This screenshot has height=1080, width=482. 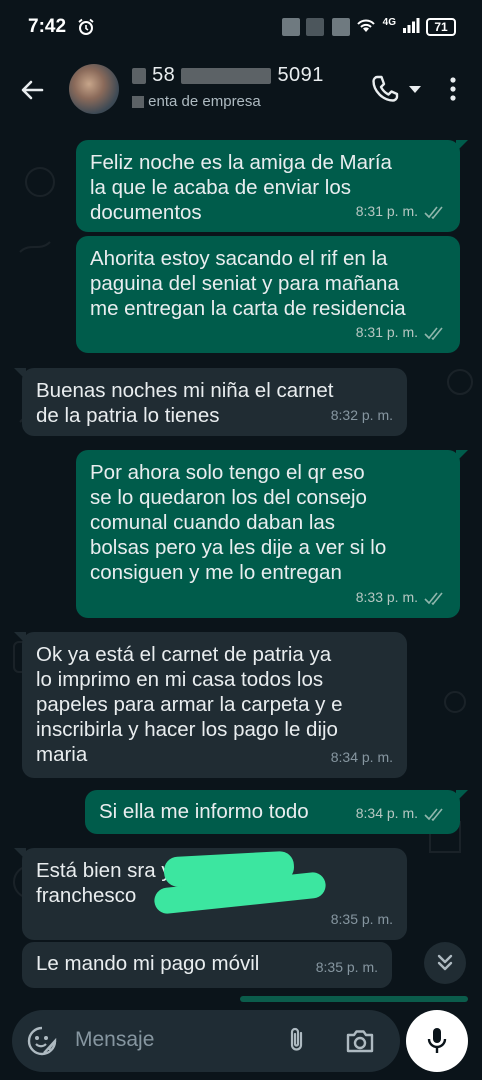 I want to click on message-time: 8:33 p. m., so click(x=386, y=597).